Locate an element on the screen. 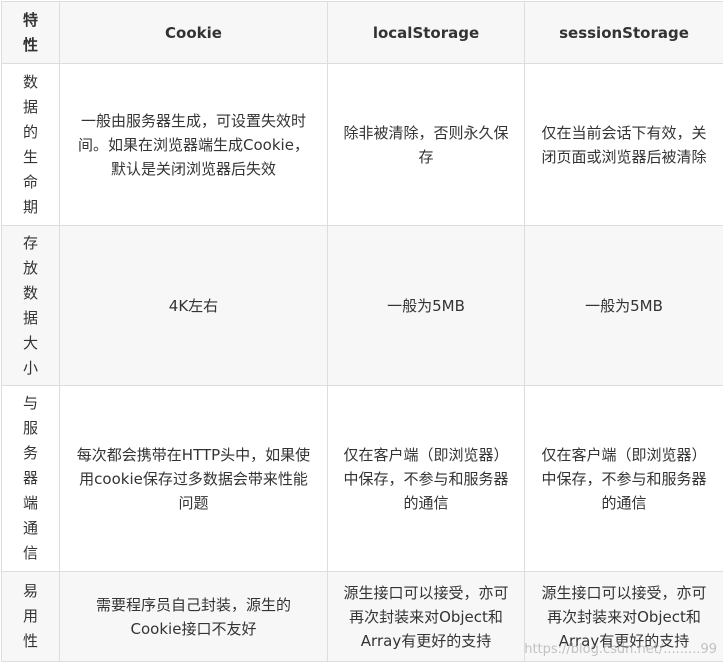 This screenshot has height=663, width=723. feature-cell: 易用性 is located at coordinates (30, 616).